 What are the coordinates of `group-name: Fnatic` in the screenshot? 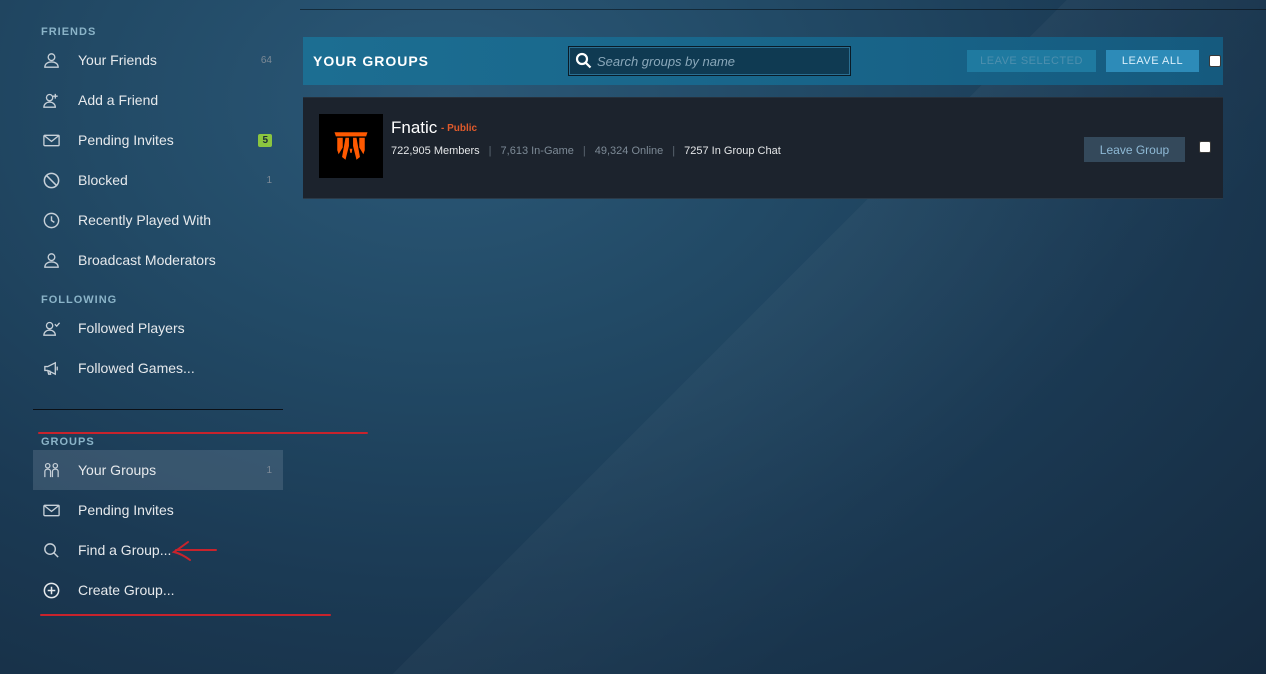 It's located at (414, 128).